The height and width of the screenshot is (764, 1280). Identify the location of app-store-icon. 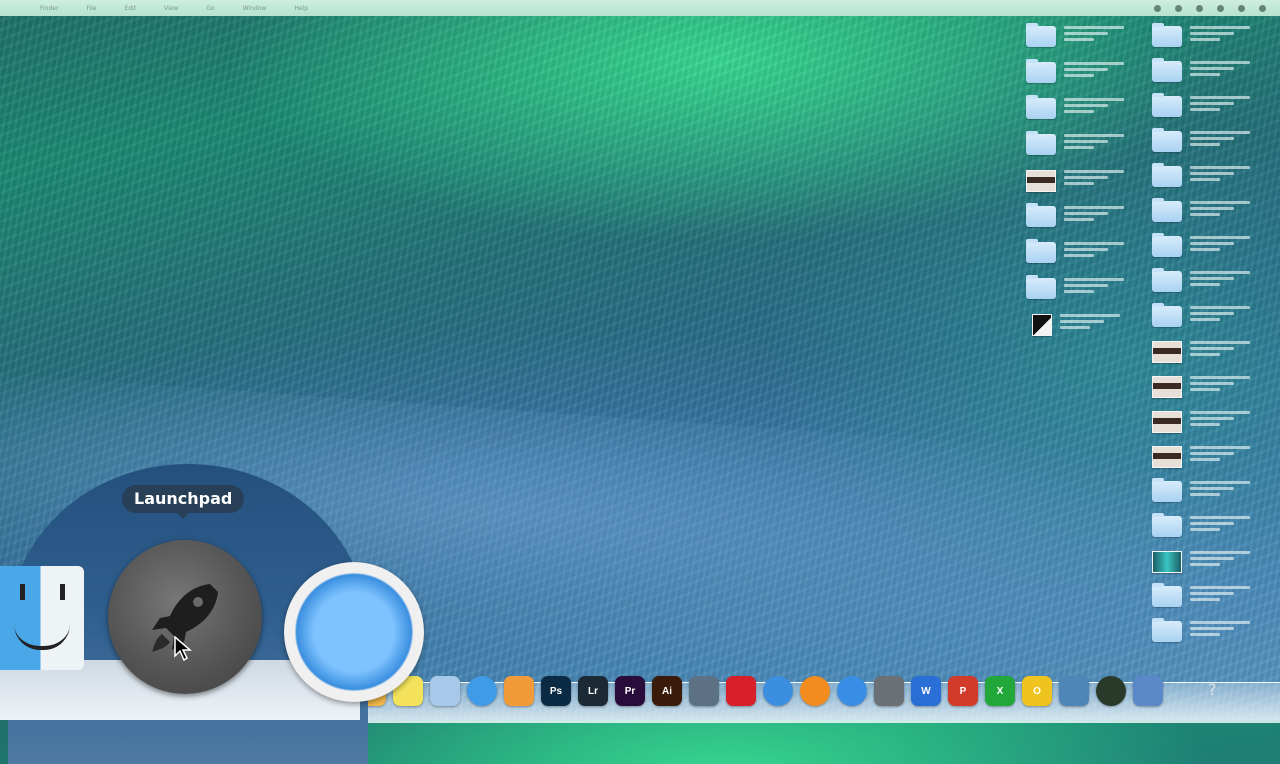
(482, 691).